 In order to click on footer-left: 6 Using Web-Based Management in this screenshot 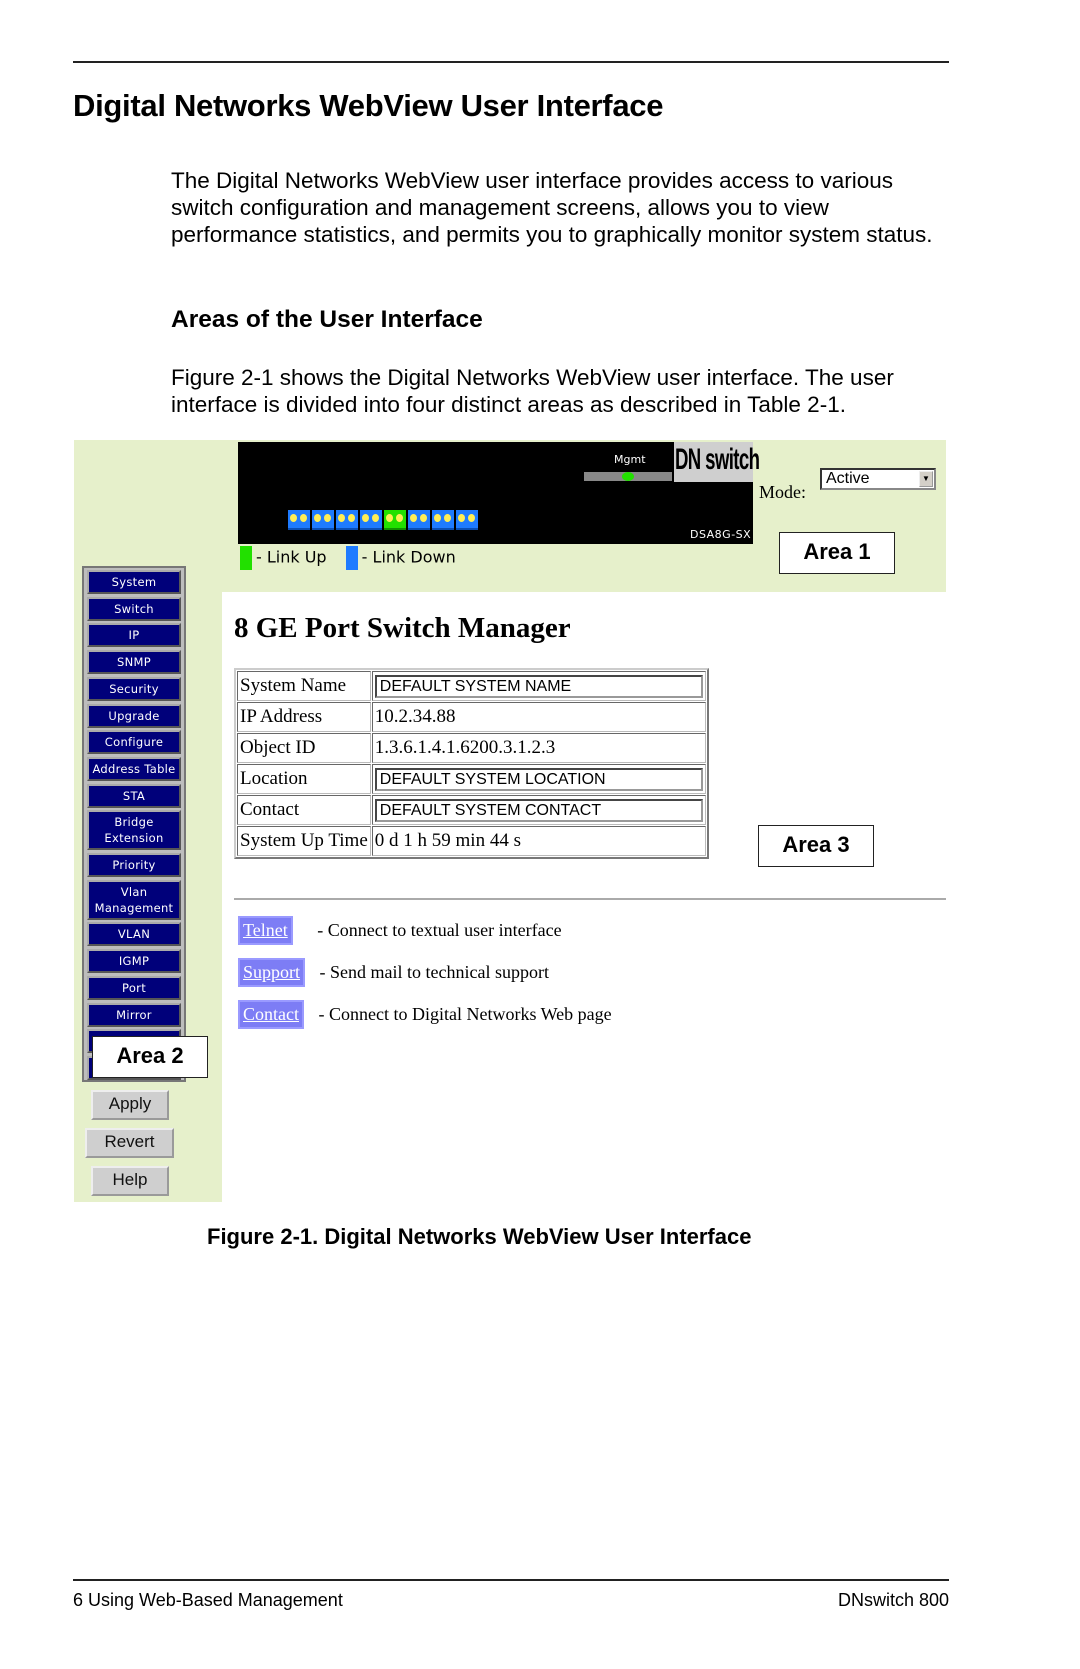, I will do `click(208, 1600)`.